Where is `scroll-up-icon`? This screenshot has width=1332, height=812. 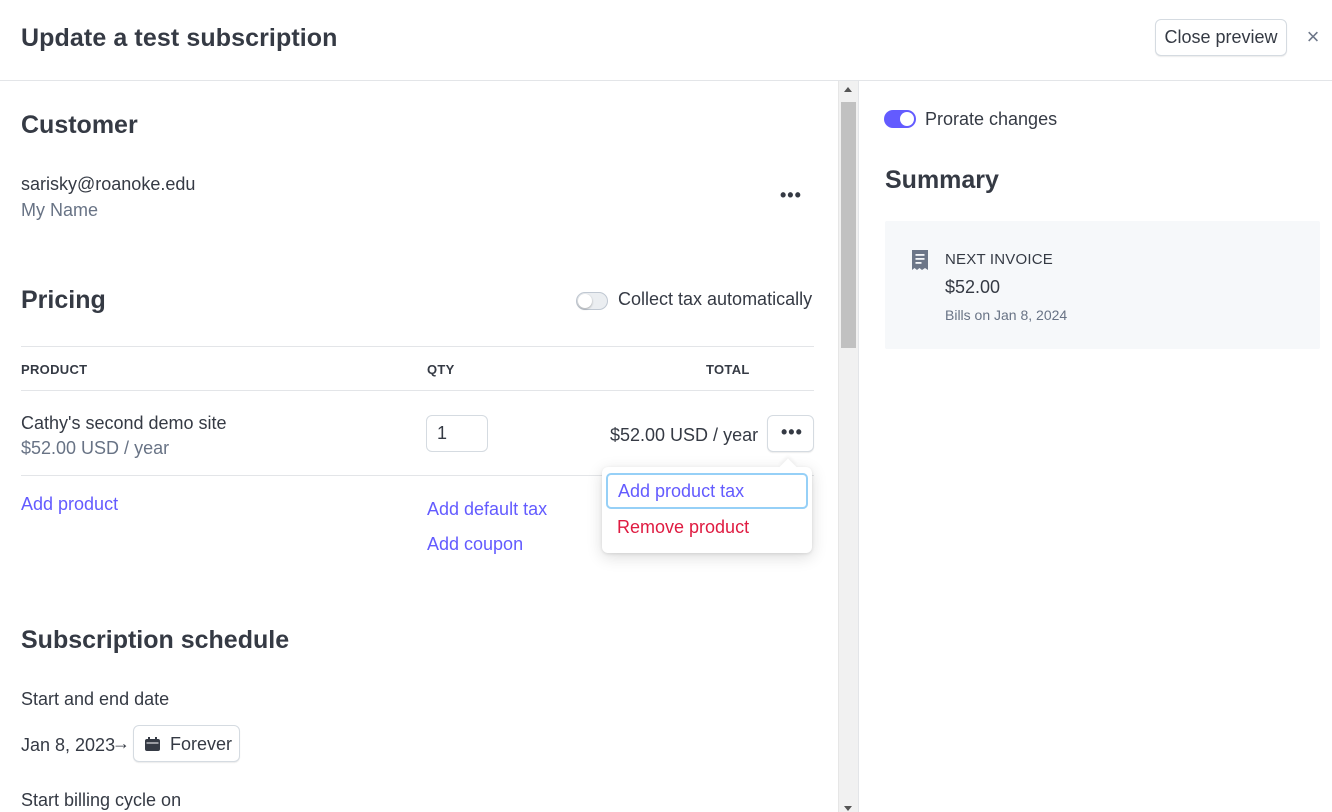
scroll-up-icon is located at coordinates (848, 89).